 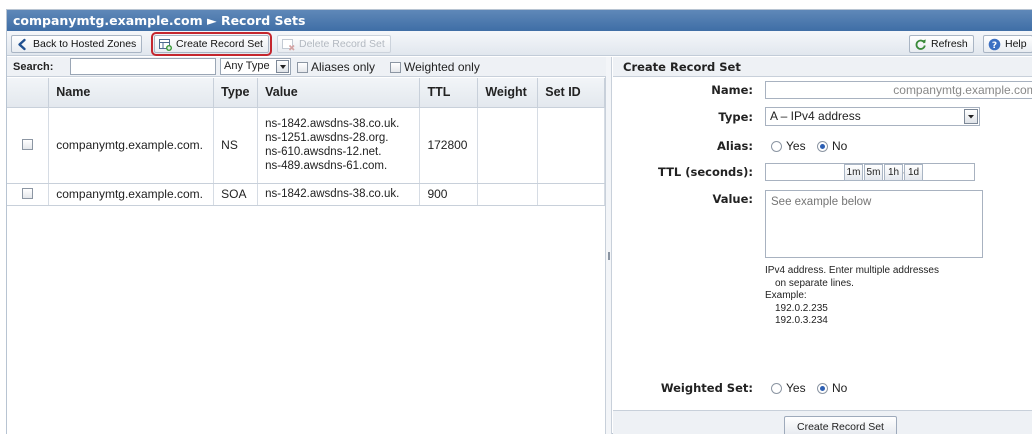 I want to click on help-button: ? Help, so click(x=1007, y=44).